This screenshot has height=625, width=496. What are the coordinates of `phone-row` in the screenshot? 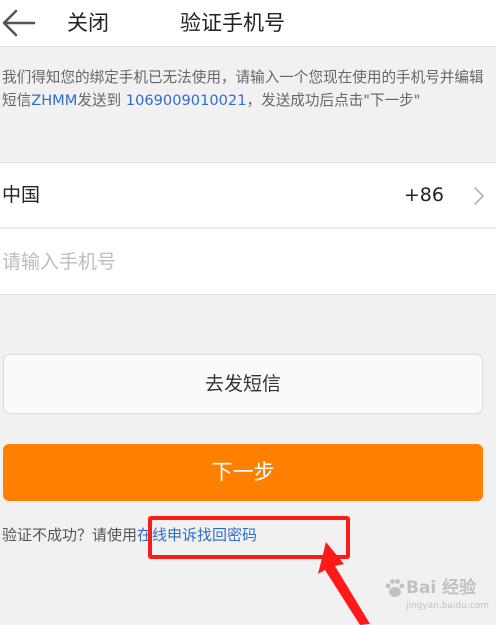 It's located at (248, 262).